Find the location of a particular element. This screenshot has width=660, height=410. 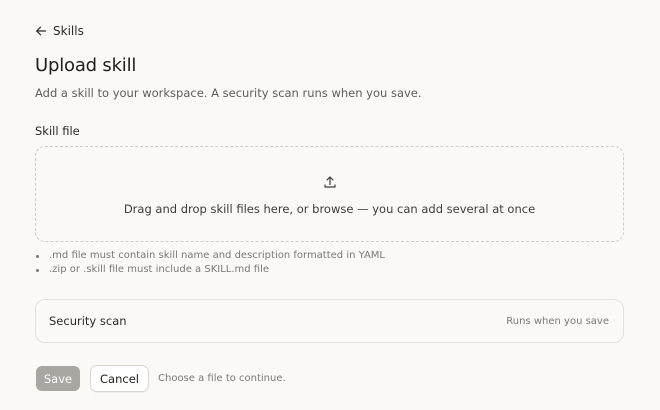

cancel-button: Cancel is located at coordinates (119, 378).